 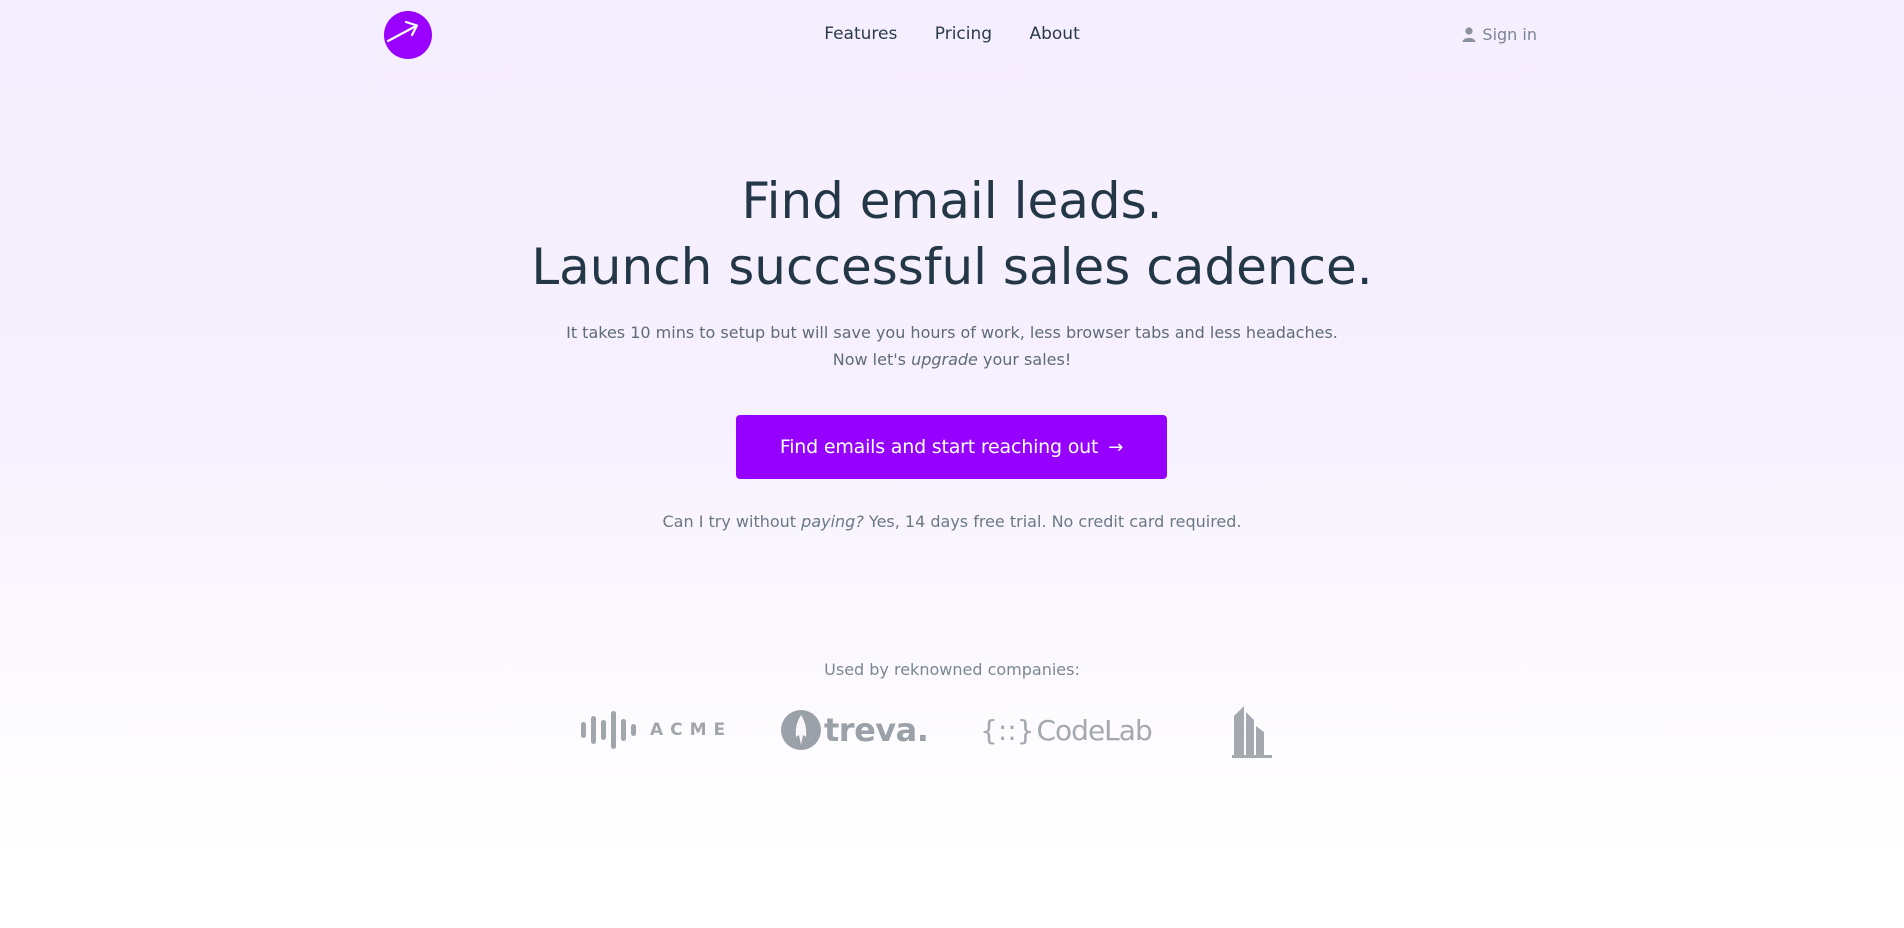 I want to click on subtitle-emphasis: upgrade, so click(x=944, y=359).